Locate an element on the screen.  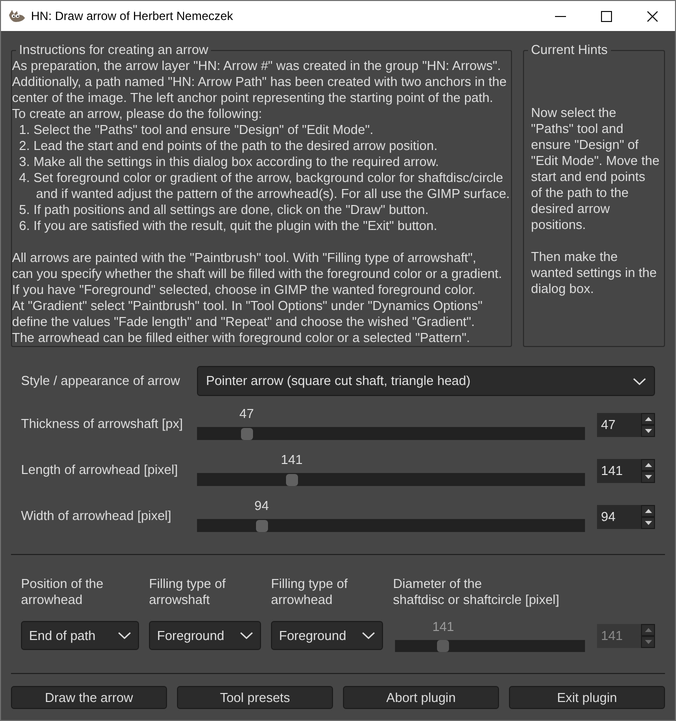
hint-text: Now select the "Paths" tool and ensure "Design" of "Edit Mode". Move the start and end points of the path to the desired arrow positions. is located at coordinates (595, 169).